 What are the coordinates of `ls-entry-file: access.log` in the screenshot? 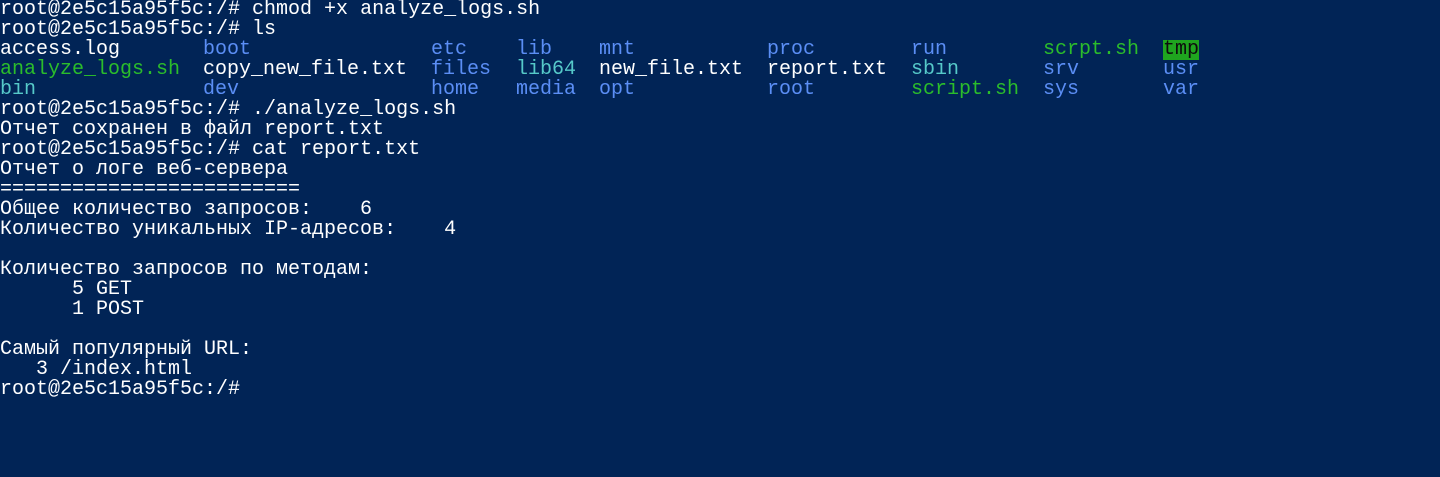 It's located at (60, 49).